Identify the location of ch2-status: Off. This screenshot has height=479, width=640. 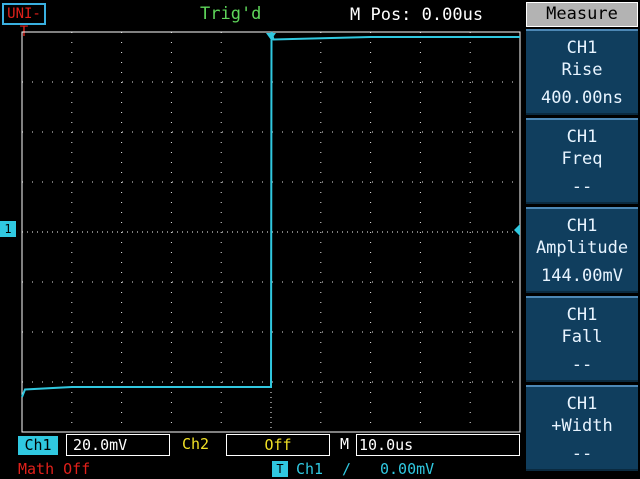
(278, 445).